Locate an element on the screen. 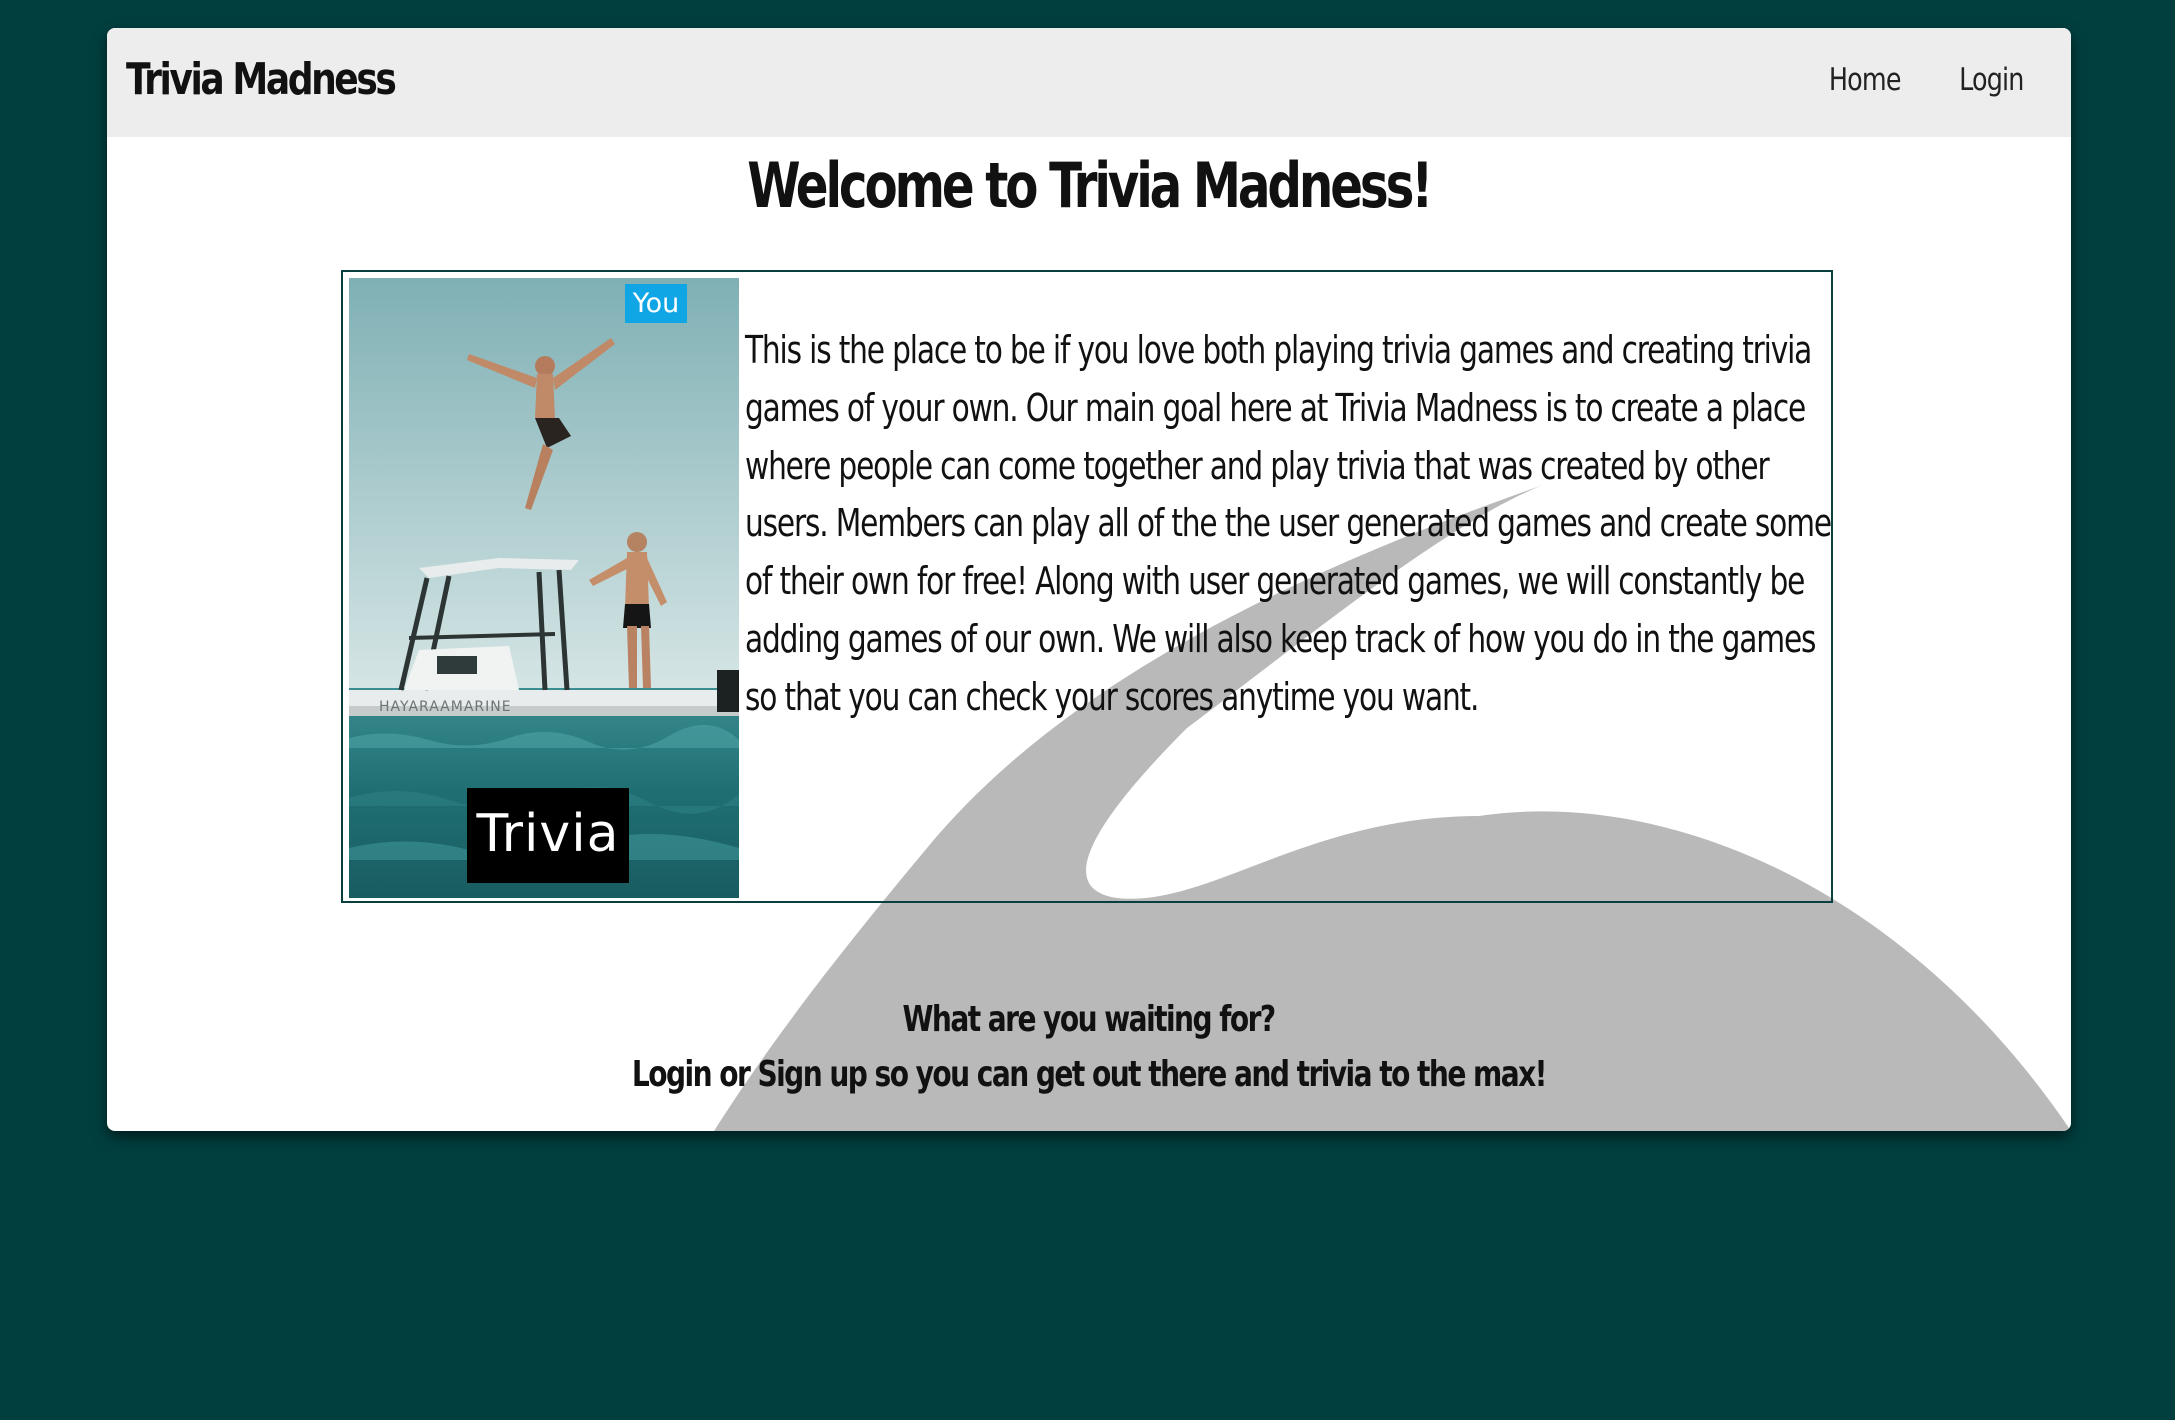  cta-line-question: What are you waiting for? is located at coordinates (1089, 1019).